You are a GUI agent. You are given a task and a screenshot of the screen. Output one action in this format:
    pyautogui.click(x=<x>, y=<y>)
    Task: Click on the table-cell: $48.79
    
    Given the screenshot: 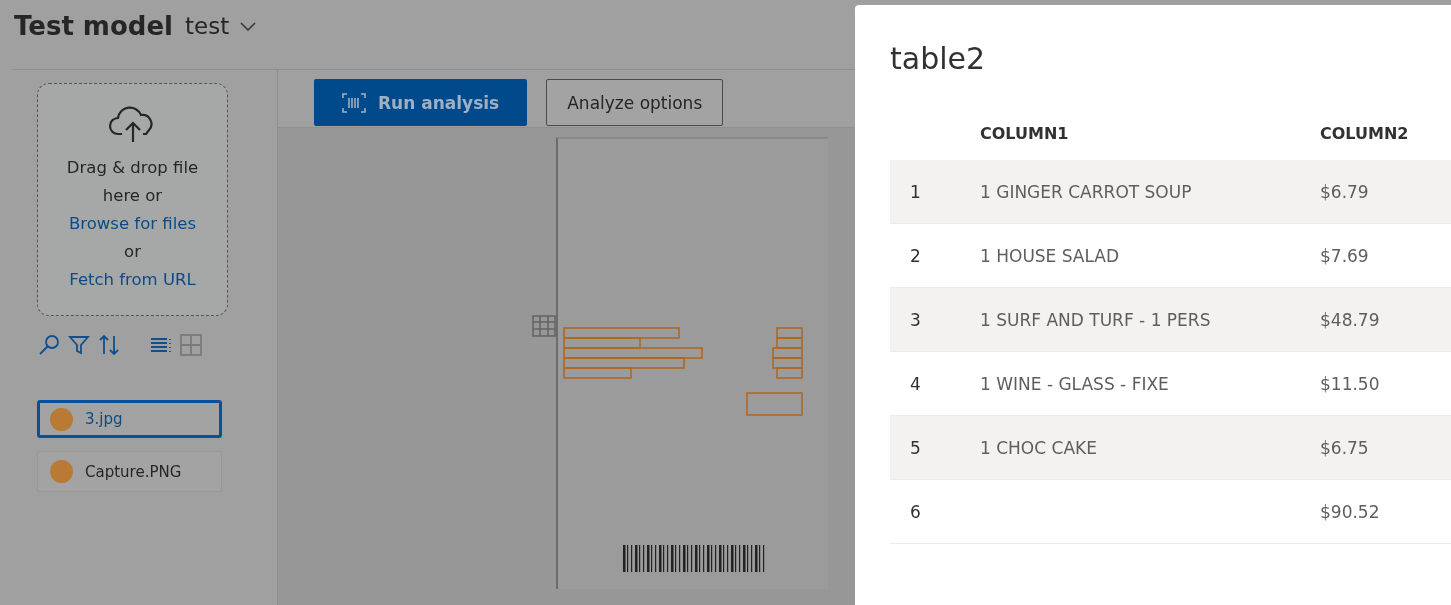 What is the action you would take?
    pyautogui.click(x=1385, y=320)
    